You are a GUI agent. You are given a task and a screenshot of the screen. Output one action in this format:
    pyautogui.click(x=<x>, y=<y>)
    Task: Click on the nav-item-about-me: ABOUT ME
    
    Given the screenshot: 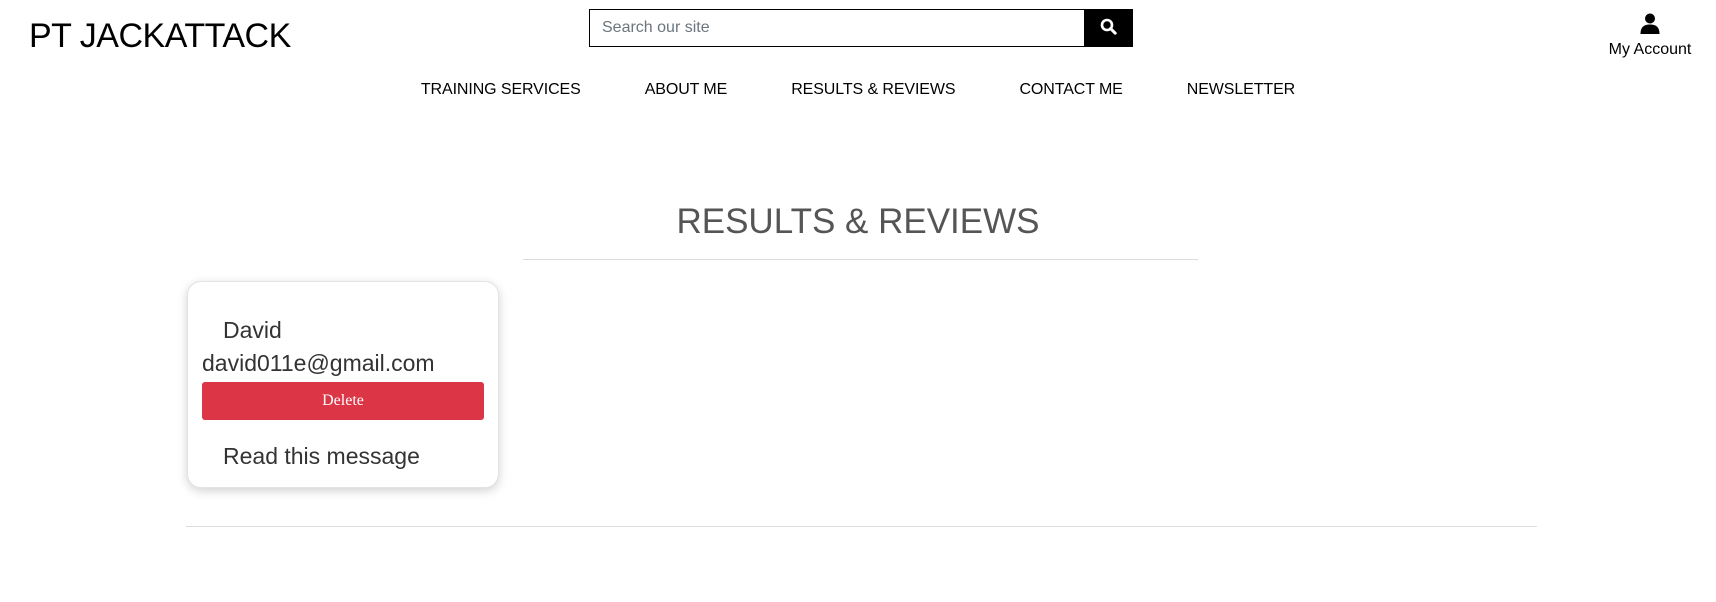 What is the action you would take?
    pyautogui.click(x=686, y=90)
    